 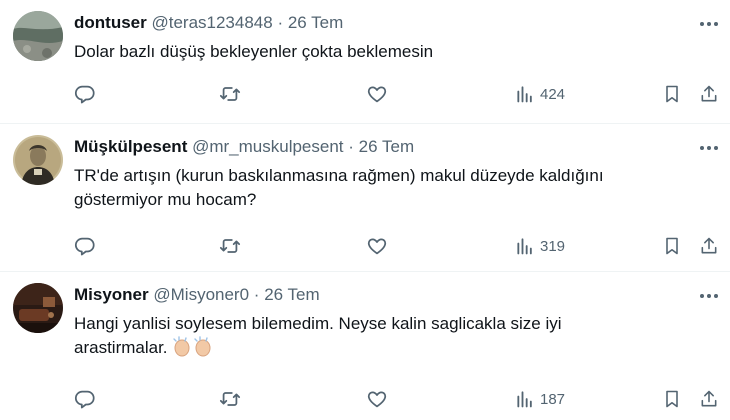 I want to click on views-button: 187, so click(x=540, y=399).